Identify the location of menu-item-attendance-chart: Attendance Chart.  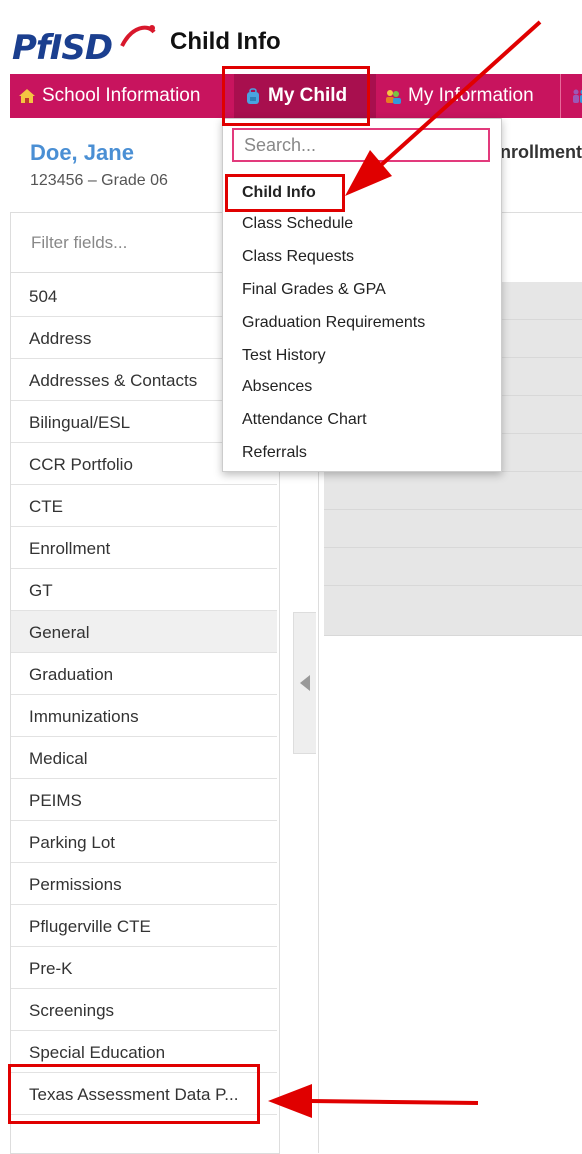
(304, 420).